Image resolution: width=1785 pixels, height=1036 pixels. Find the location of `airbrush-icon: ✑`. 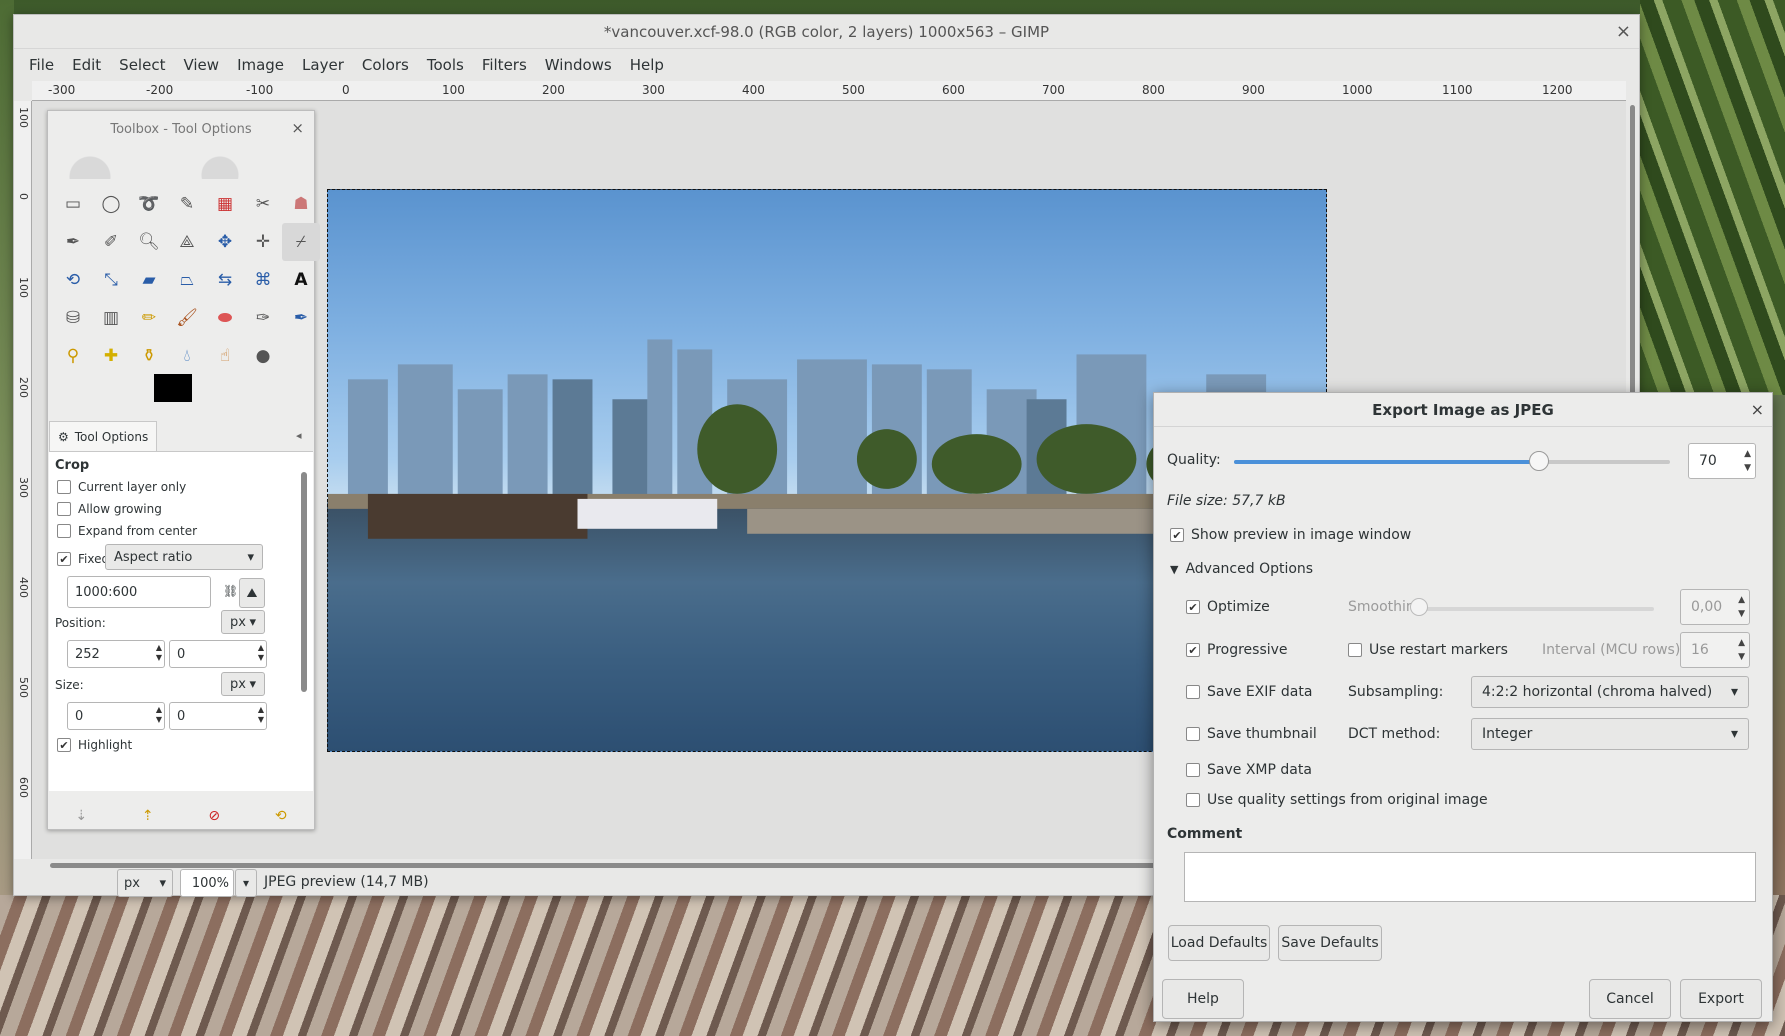

airbrush-icon: ✑ is located at coordinates (263, 318).